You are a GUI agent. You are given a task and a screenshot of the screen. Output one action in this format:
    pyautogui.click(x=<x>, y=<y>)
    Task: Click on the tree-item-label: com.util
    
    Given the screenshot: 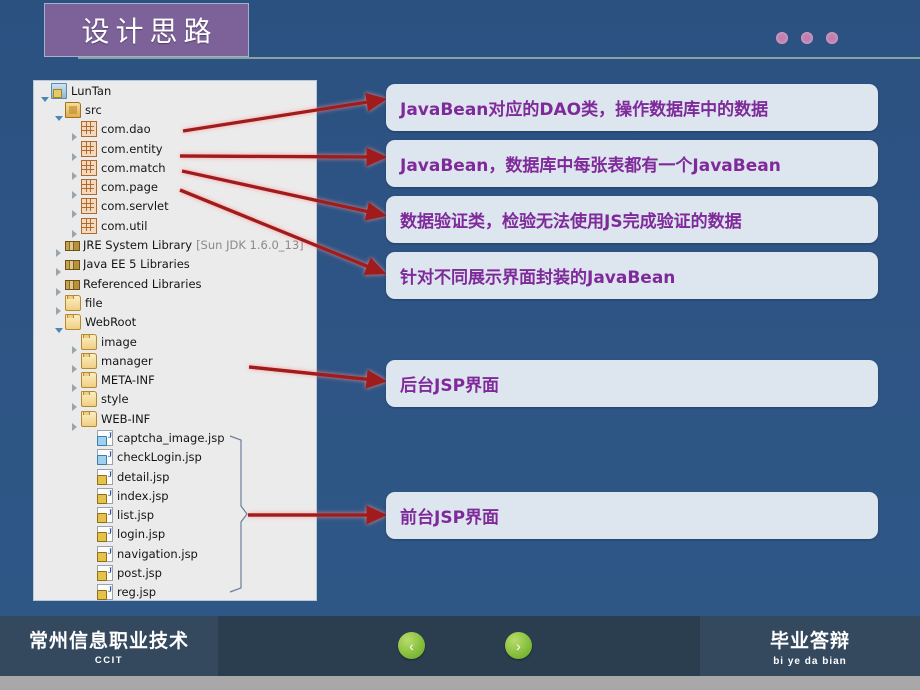 What is the action you would take?
    pyautogui.click(x=124, y=225)
    